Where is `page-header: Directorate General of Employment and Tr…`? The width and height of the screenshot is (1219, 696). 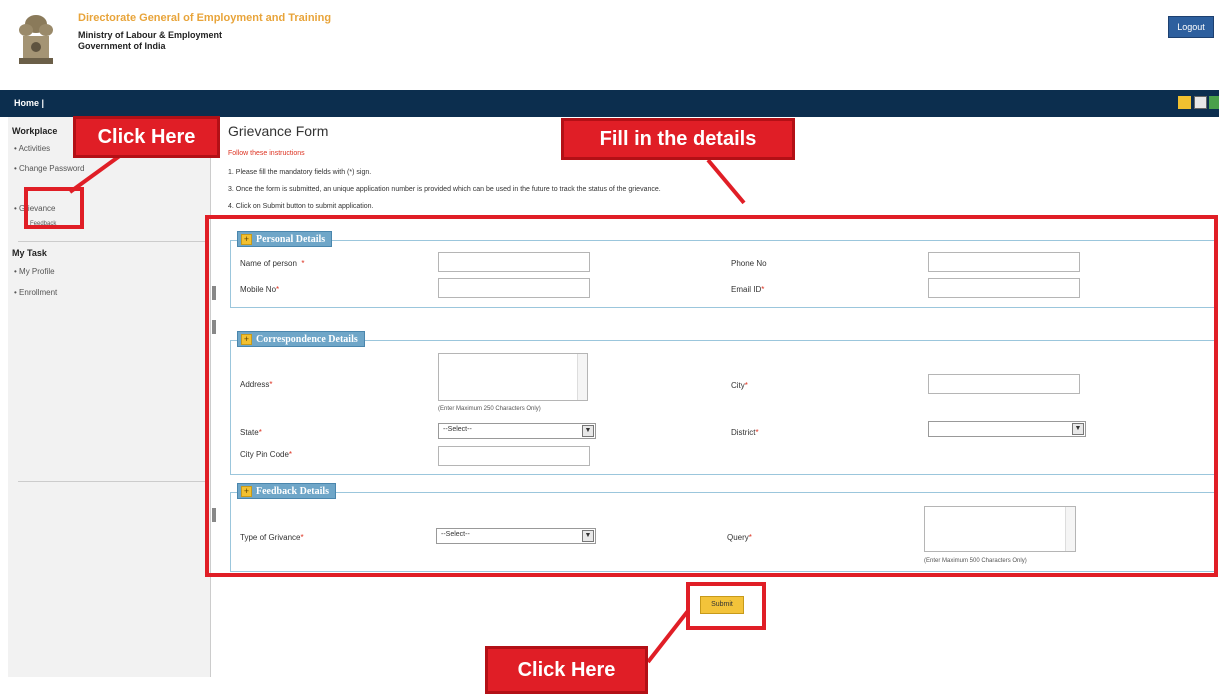 page-header: Directorate General of Employment and Tr… is located at coordinates (609, 45).